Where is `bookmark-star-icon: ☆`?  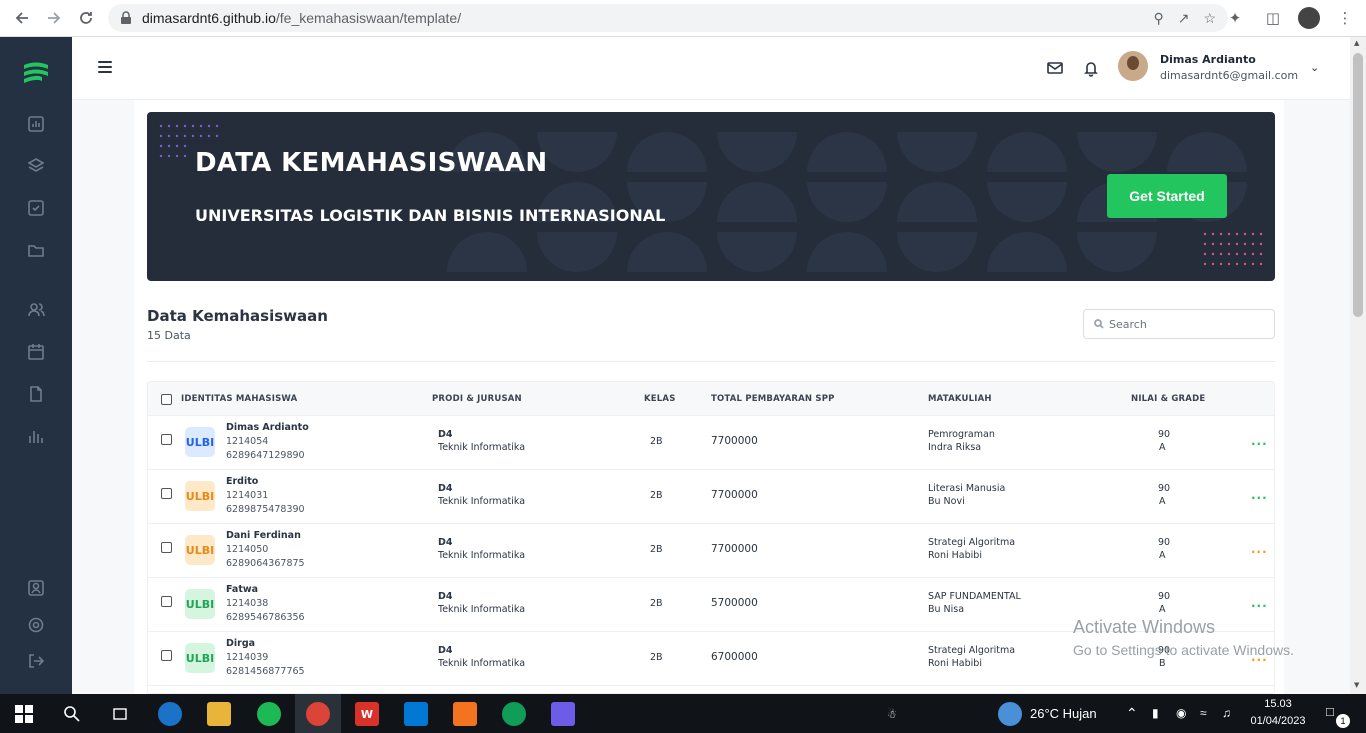
bookmark-star-icon: ☆ is located at coordinates (1209, 18).